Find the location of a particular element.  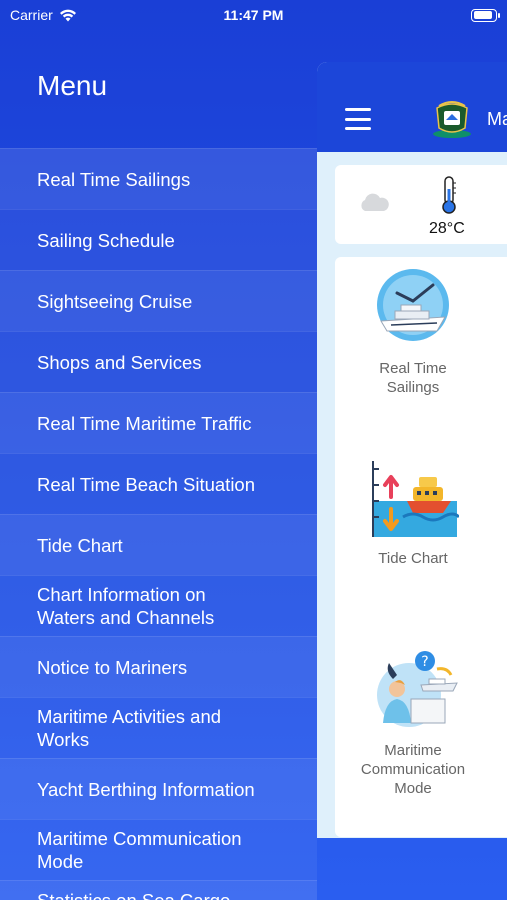

cloud-icon is located at coordinates (375, 202).